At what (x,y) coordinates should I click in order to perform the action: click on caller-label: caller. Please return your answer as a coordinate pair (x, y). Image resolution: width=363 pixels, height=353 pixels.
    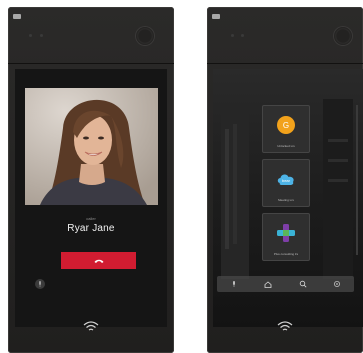
    Looking at the image, I should click on (91, 218).